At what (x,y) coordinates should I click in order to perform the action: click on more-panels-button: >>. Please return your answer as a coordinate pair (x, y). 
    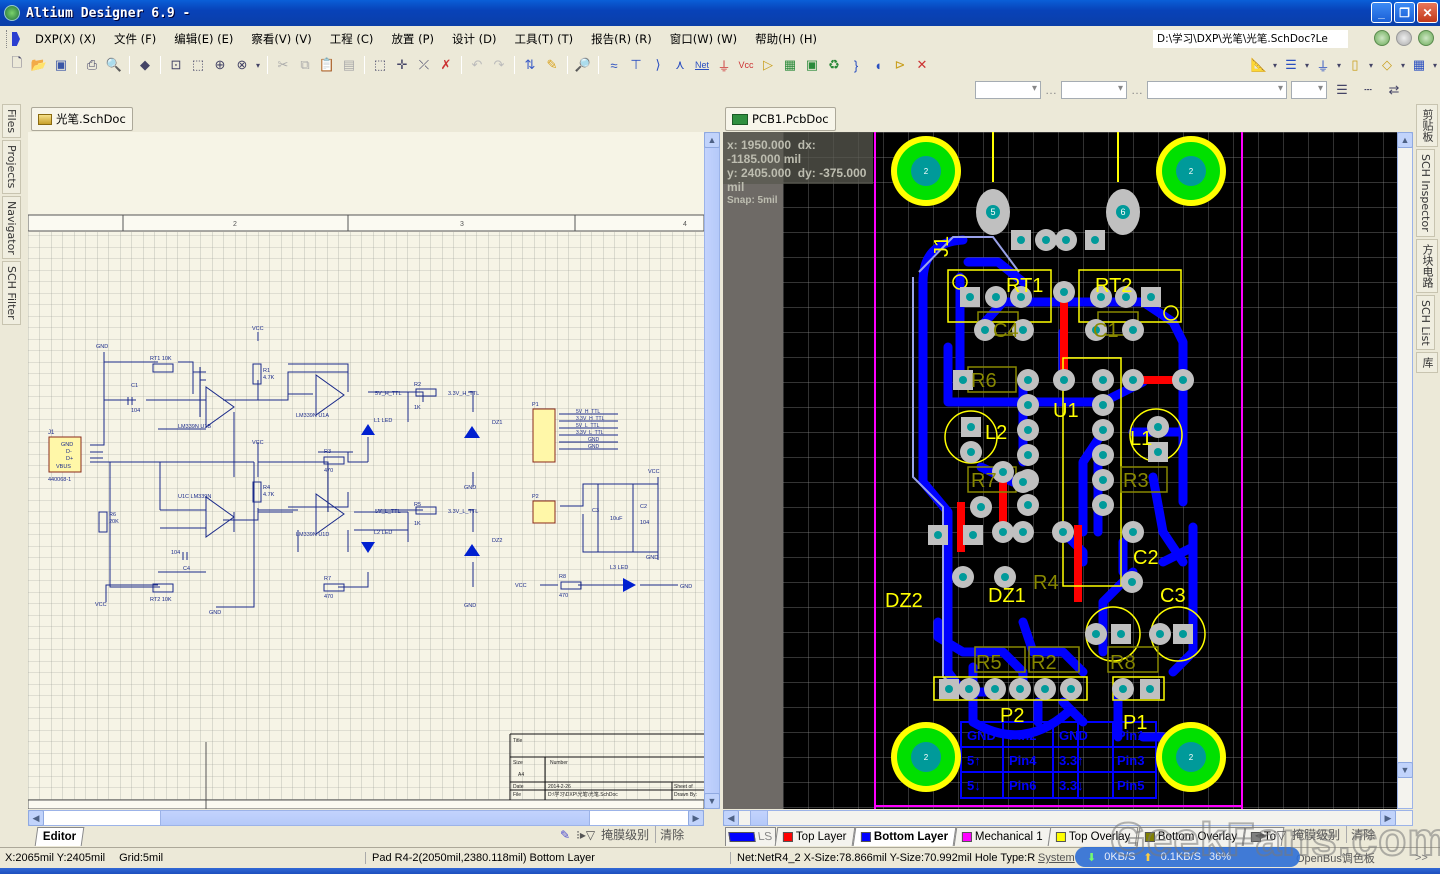
    Looking at the image, I should click on (1421, 858).